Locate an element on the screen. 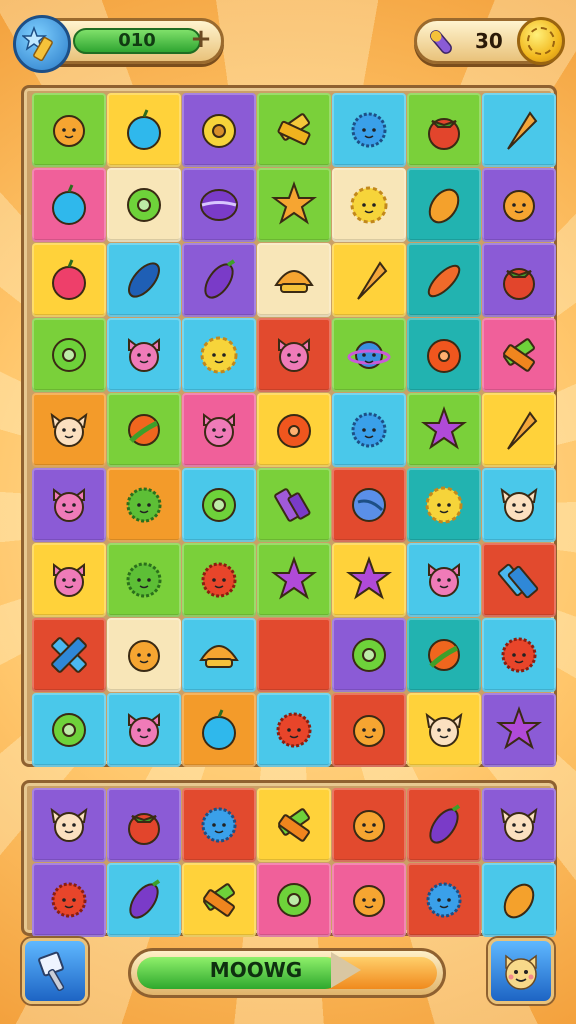 Image resolution: width=576 pixels, height=1024 pixels. hammer-icon is located at coordinates (51, 971).